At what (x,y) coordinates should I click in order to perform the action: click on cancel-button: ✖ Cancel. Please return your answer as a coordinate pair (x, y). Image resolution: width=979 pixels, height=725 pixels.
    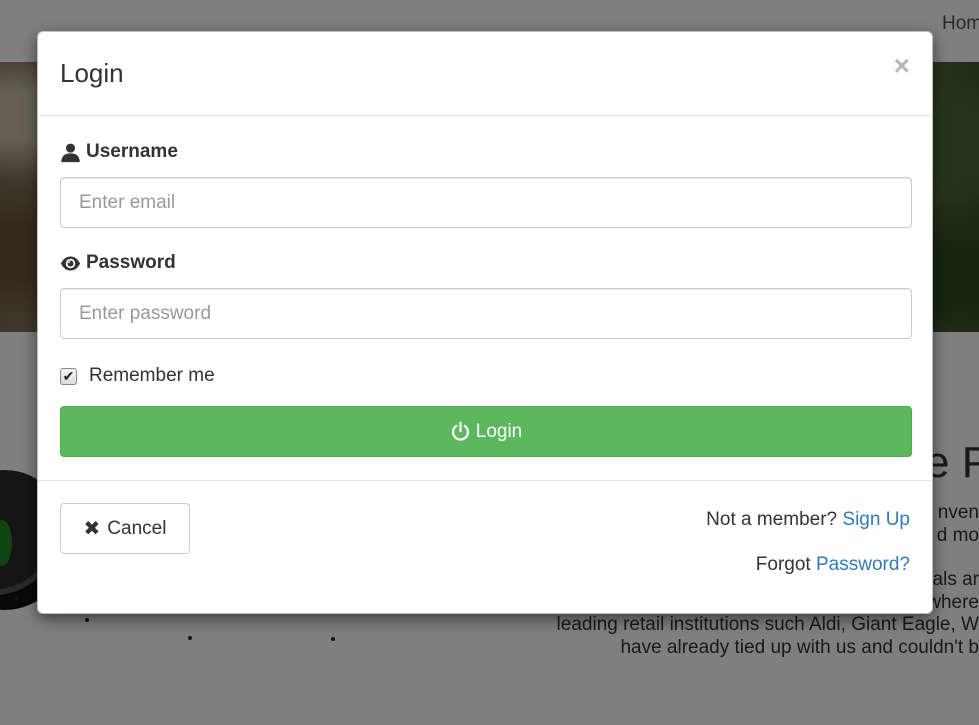
    Looking at the image, I should click on (125, 528).